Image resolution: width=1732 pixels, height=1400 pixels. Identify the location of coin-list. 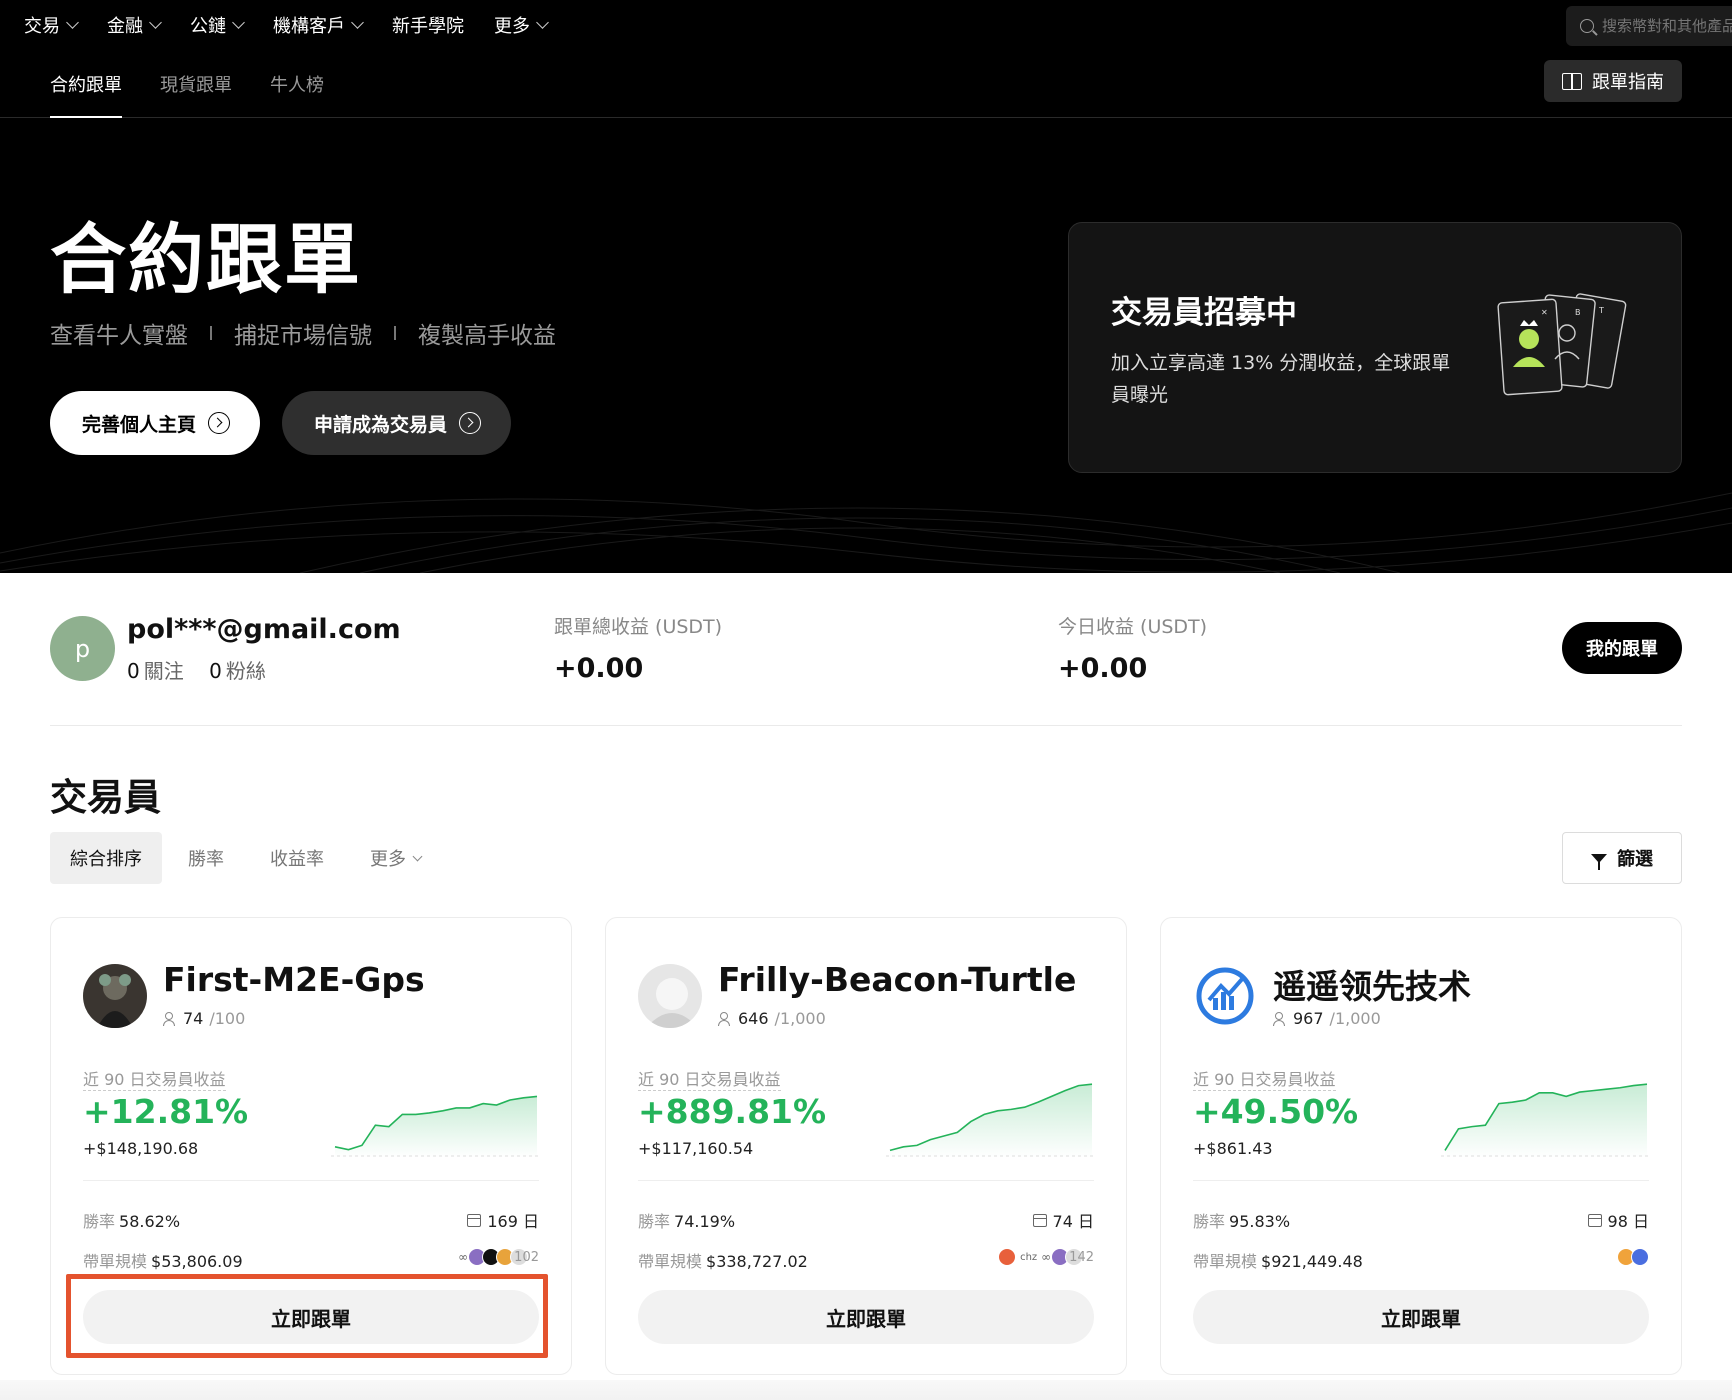
(1633, 1257).